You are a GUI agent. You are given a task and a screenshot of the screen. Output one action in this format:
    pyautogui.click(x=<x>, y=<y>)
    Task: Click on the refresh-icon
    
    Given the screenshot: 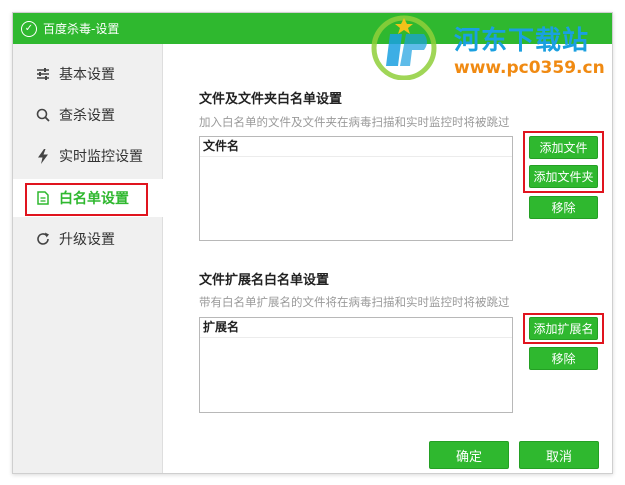 What is the action you would take?
    pyautogui.click(x=43, y=239)
    